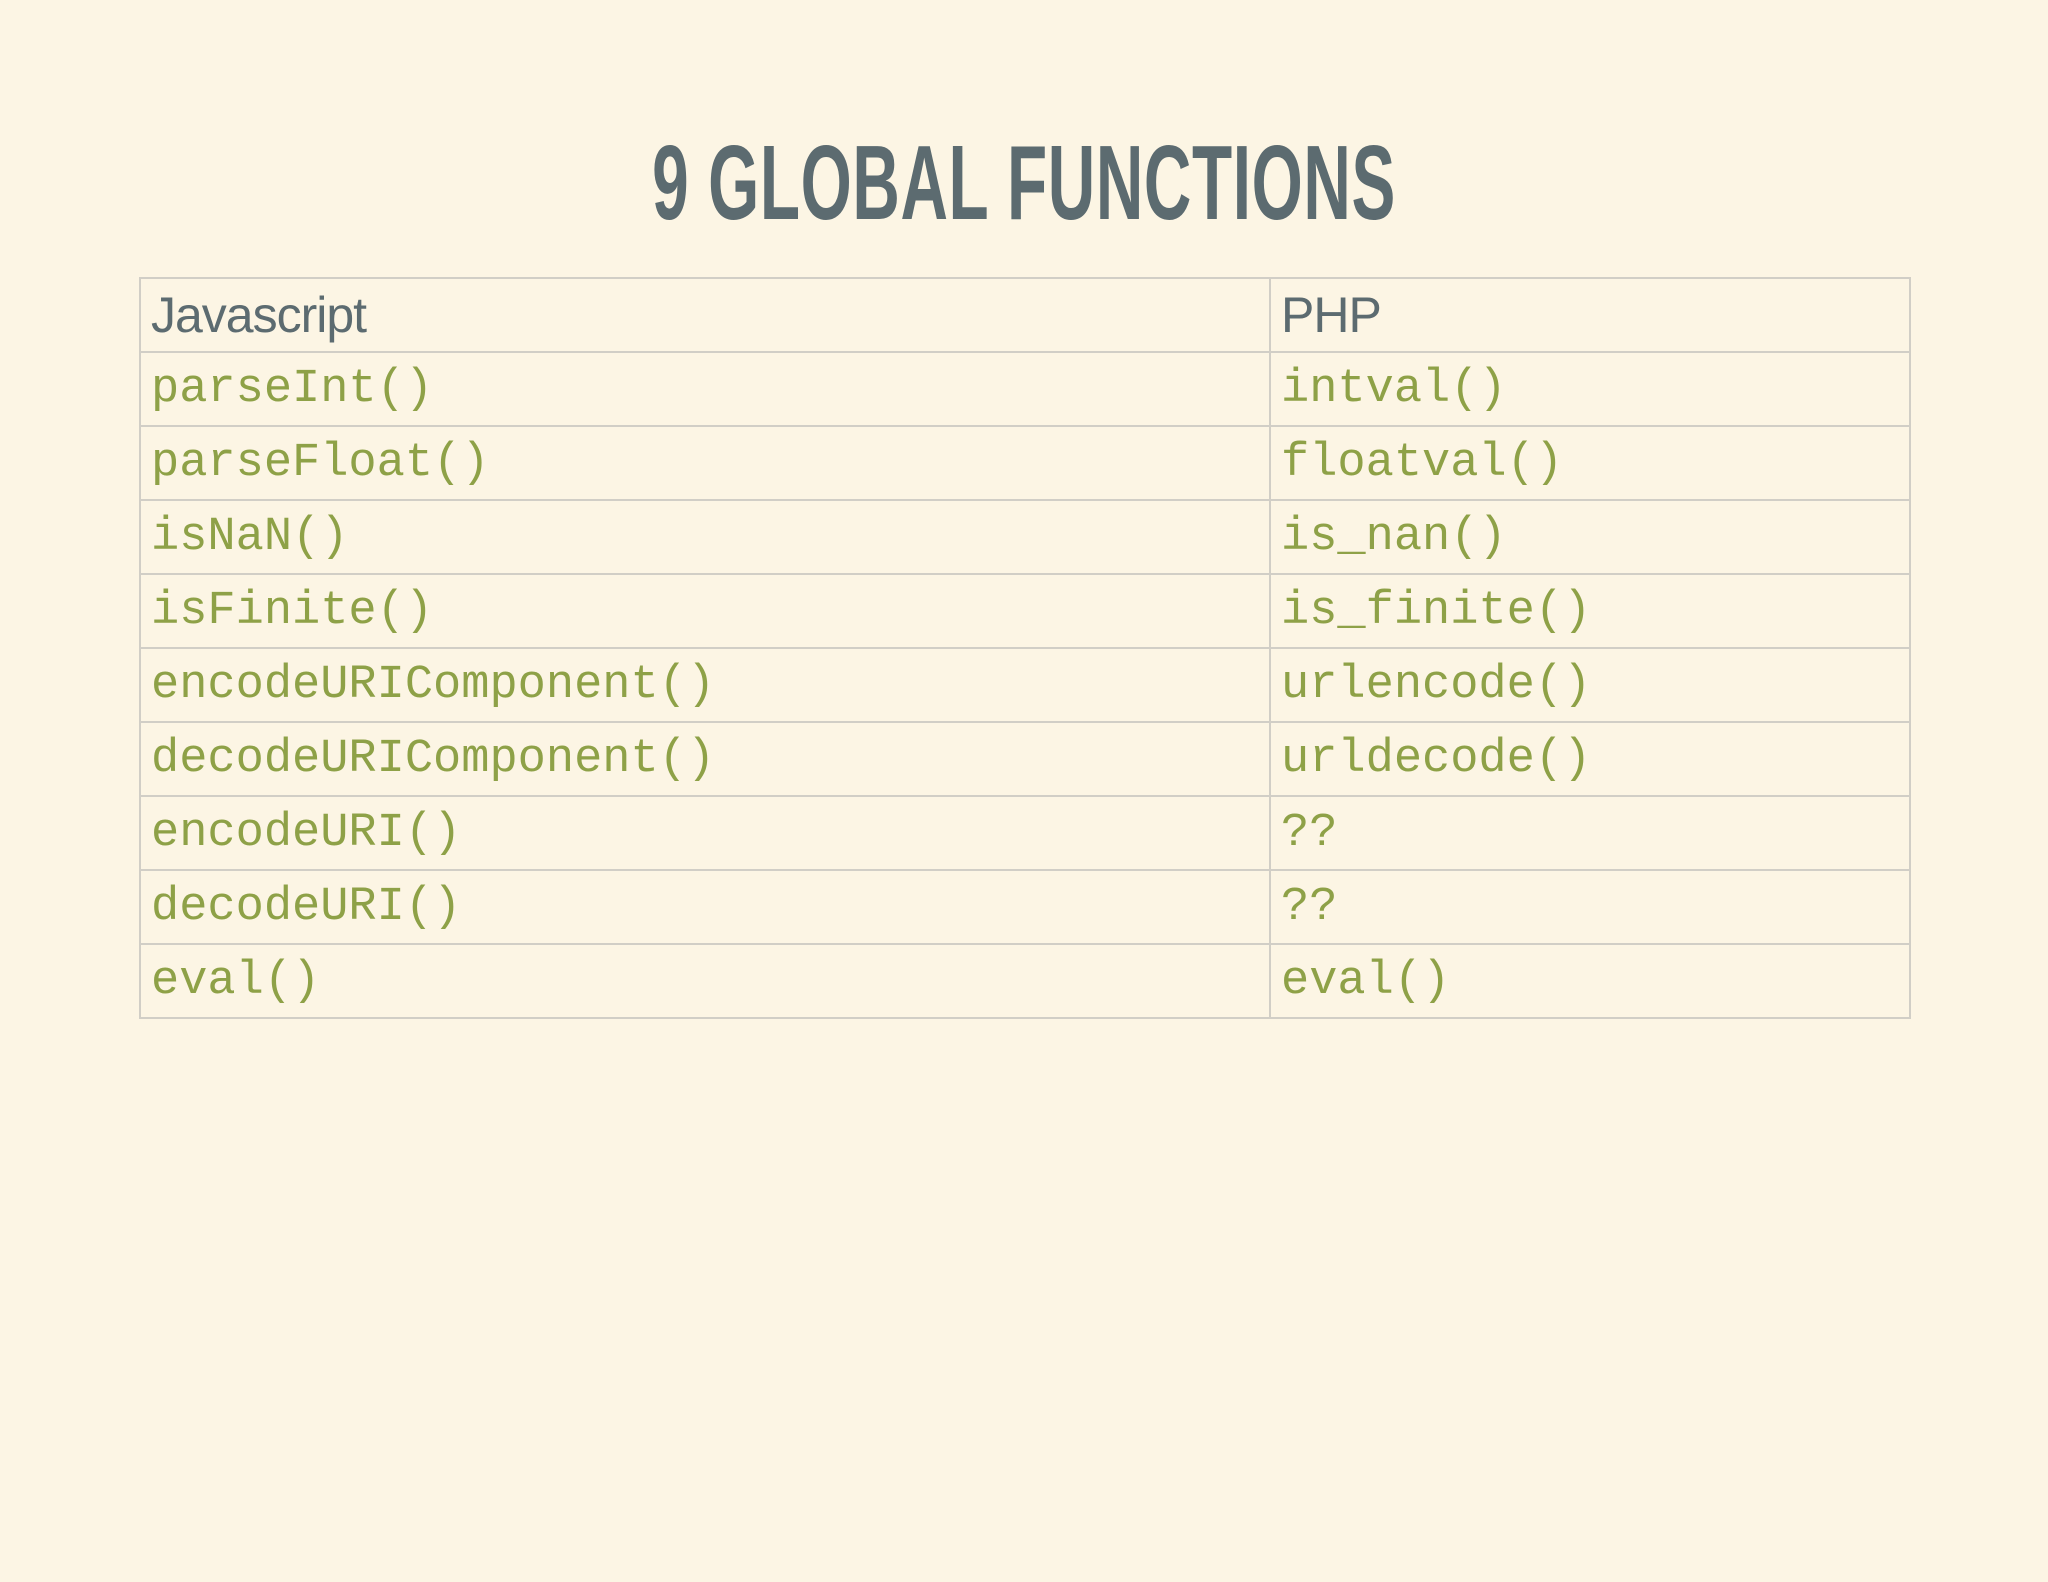 The width and height of the screenshot is (2048, 1582). I want to click on table-row: decodeURIComponent() urldecode(), so click(1025, 759).